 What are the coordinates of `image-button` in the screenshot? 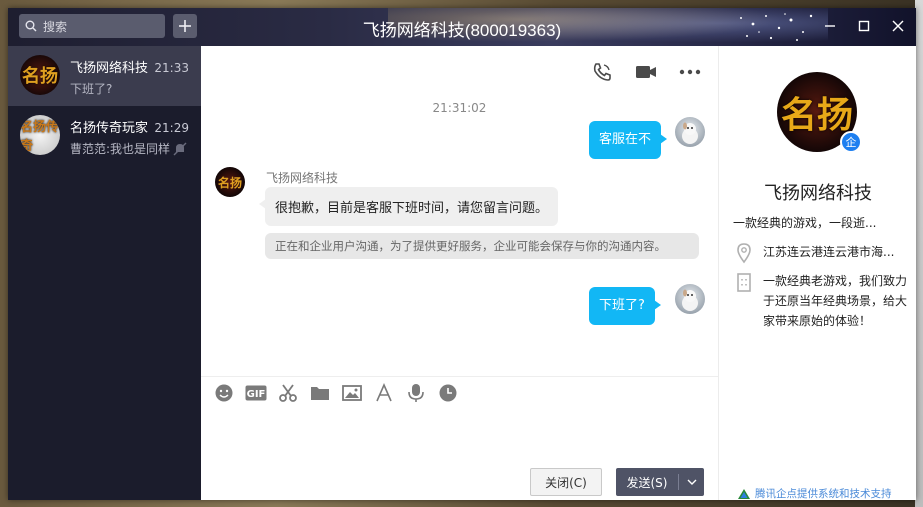 It's located at (352, 393).